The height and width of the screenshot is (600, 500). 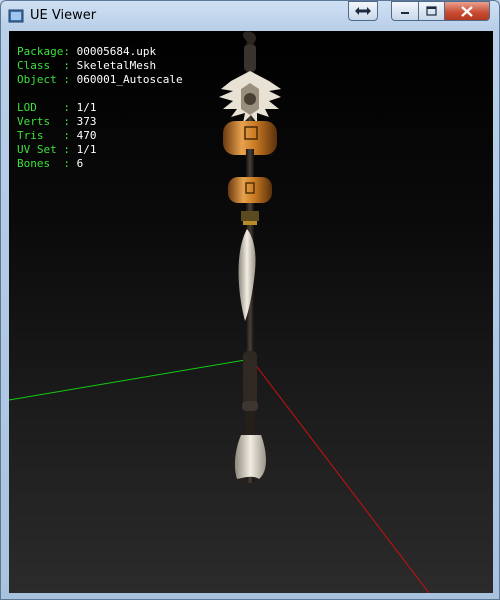 What do you see at coordinates (47, 149) in the screenshot?
I see `info-label: UV Set :` at bounding box center [47, 149].